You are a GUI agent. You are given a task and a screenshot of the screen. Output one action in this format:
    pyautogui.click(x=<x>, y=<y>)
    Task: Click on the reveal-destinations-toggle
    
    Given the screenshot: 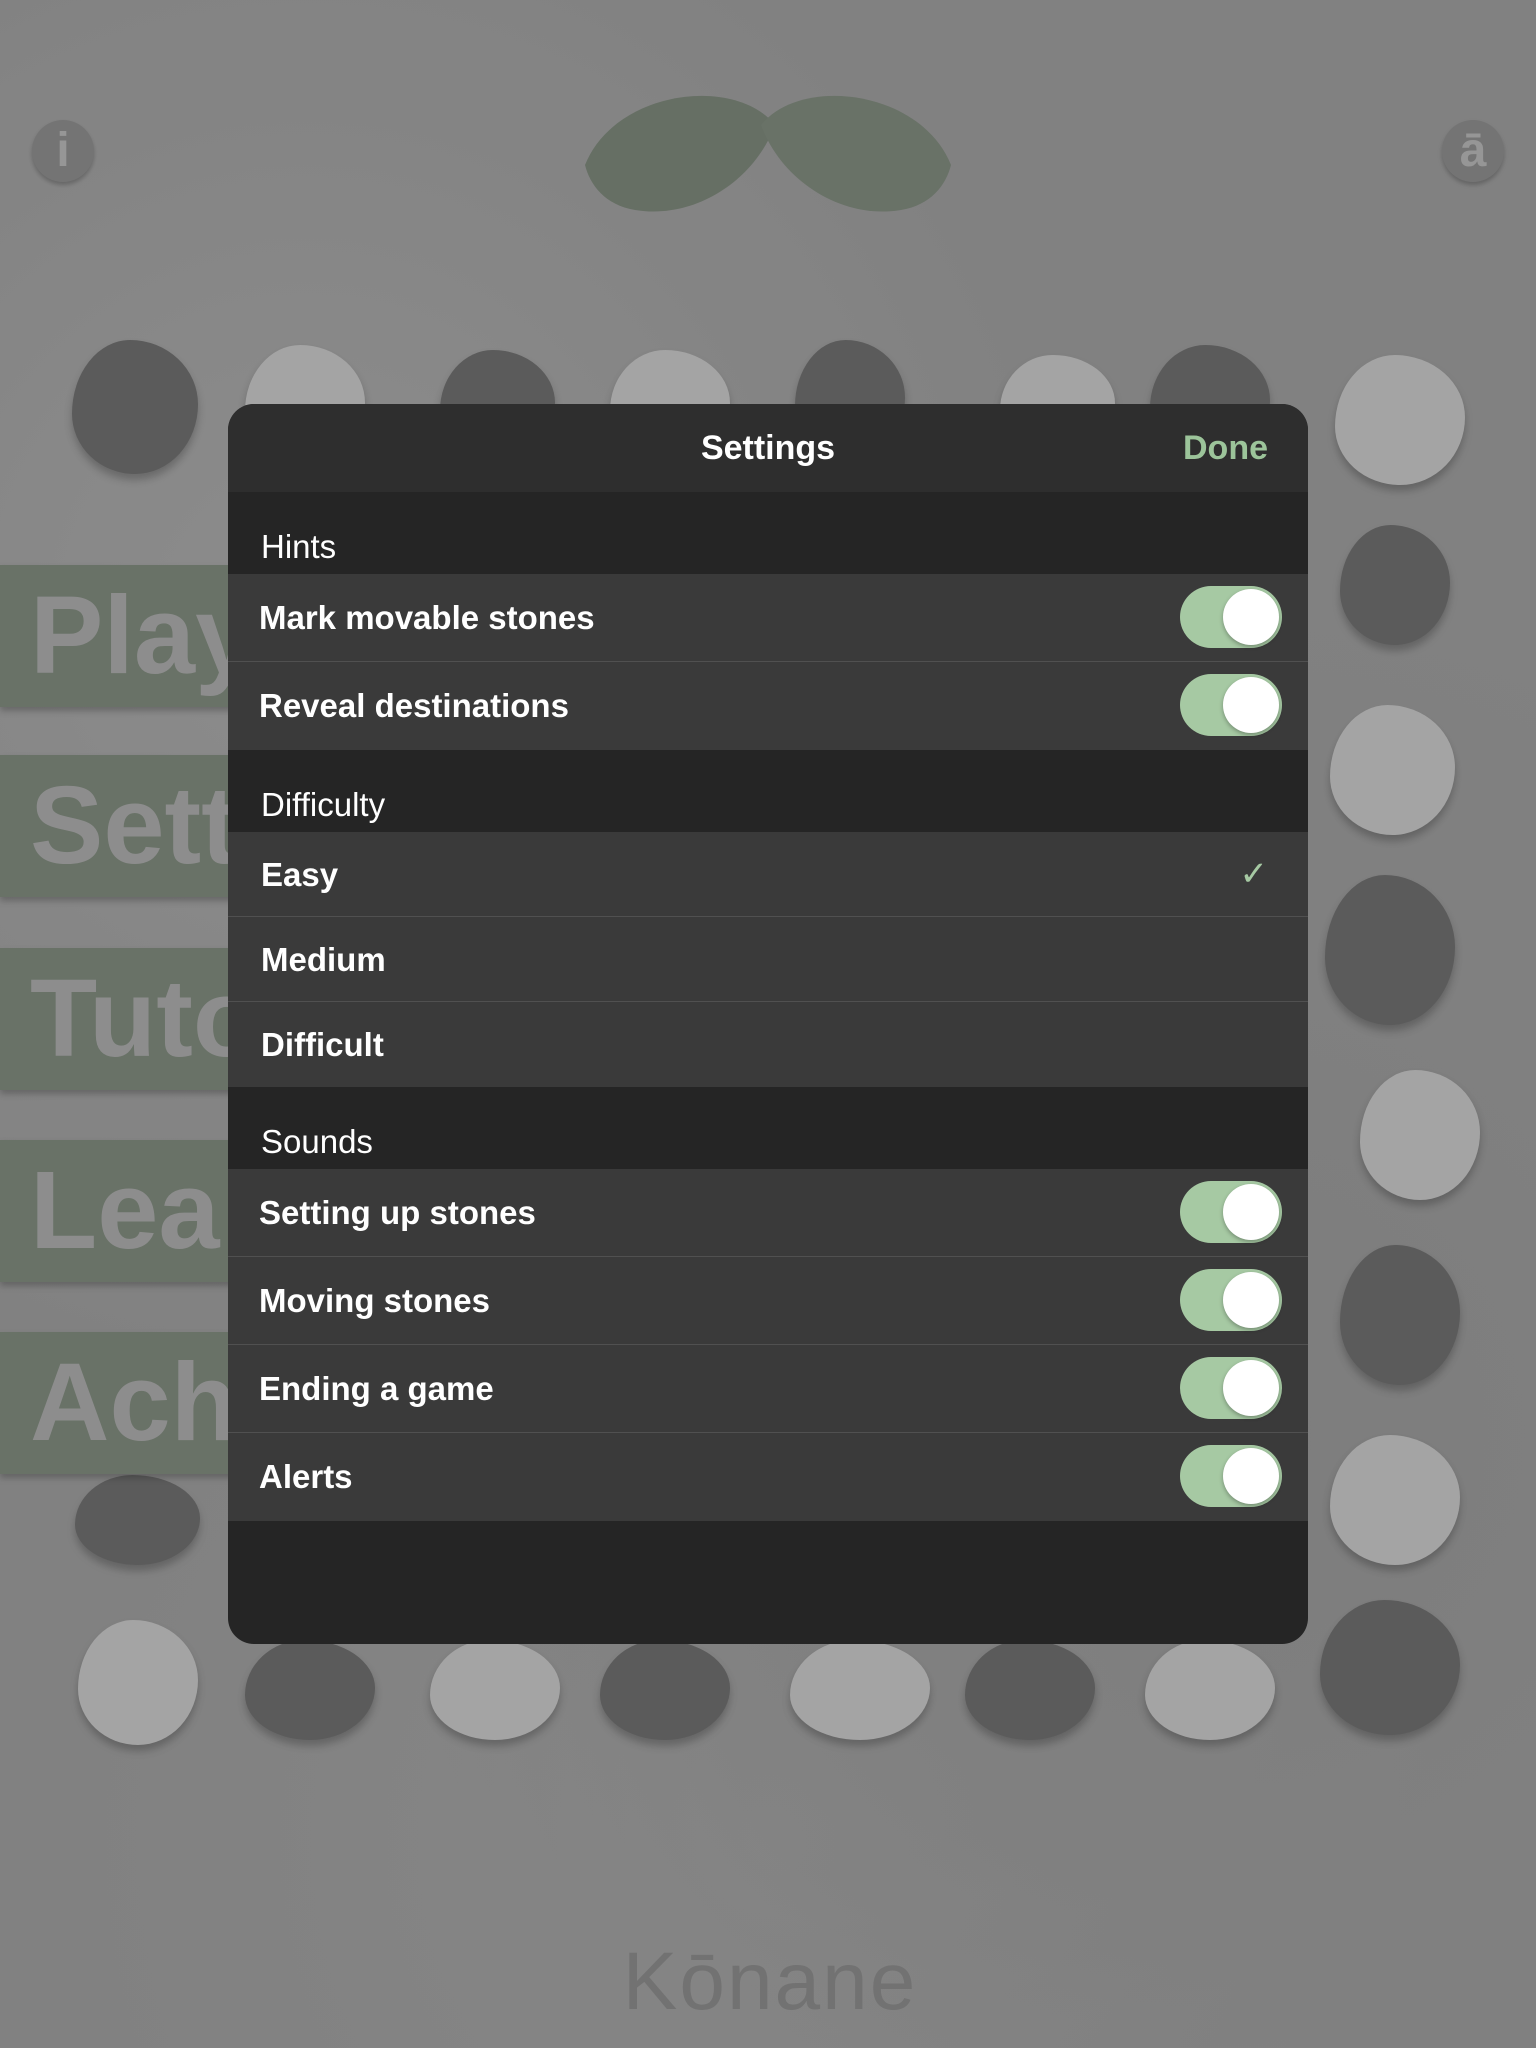 What is the action you would take?
    pyautogui.click(x=1231, y=705)
    